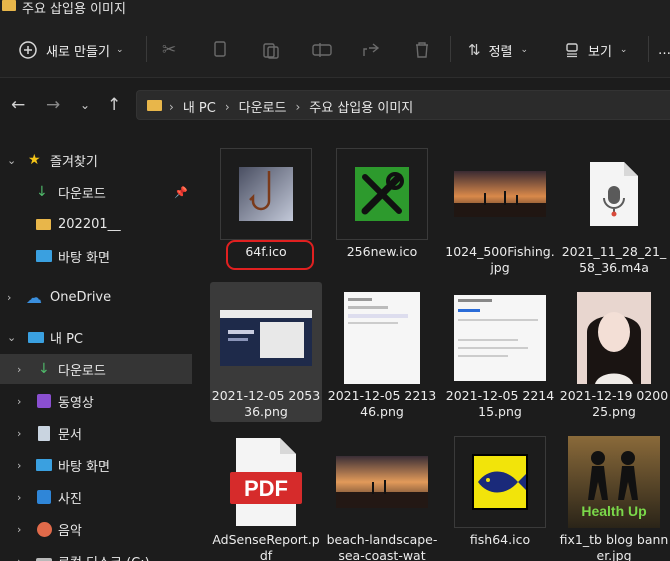 The width and height of the screenshot is (670, 561). What do you see at coordinates (70, 50) in the screenshot?
I see `new-button: 새로 만들기 ⌄` at bounding box center [70, 50].